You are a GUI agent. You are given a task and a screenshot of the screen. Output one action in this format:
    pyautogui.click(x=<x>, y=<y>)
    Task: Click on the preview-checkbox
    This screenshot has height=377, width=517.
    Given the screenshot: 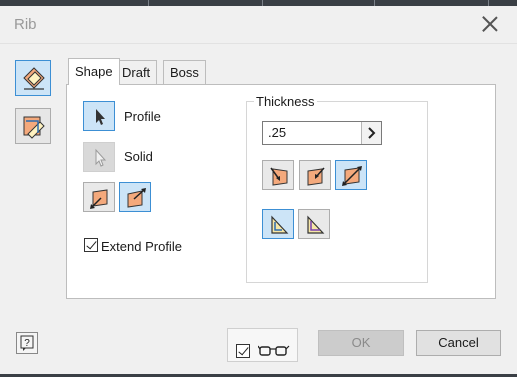 What is the action you would take?
    pyautogui.click(x=243, y=351)
    